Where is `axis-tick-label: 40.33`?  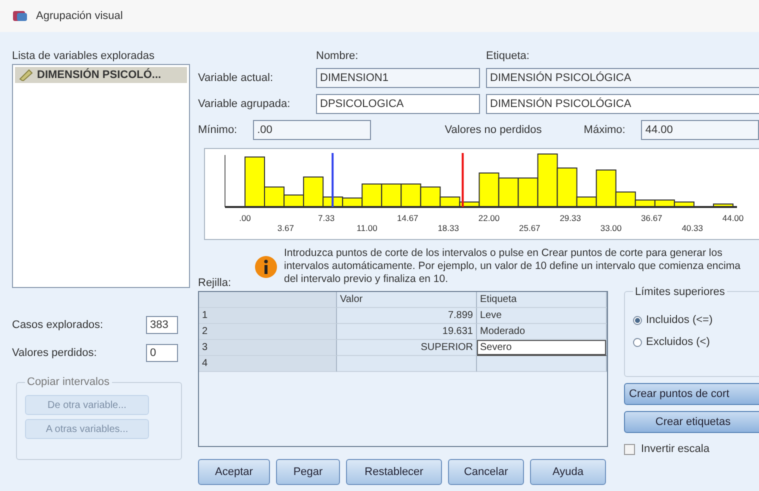
axis-tick-label: 40.33 is located at coordinates (692, 228).